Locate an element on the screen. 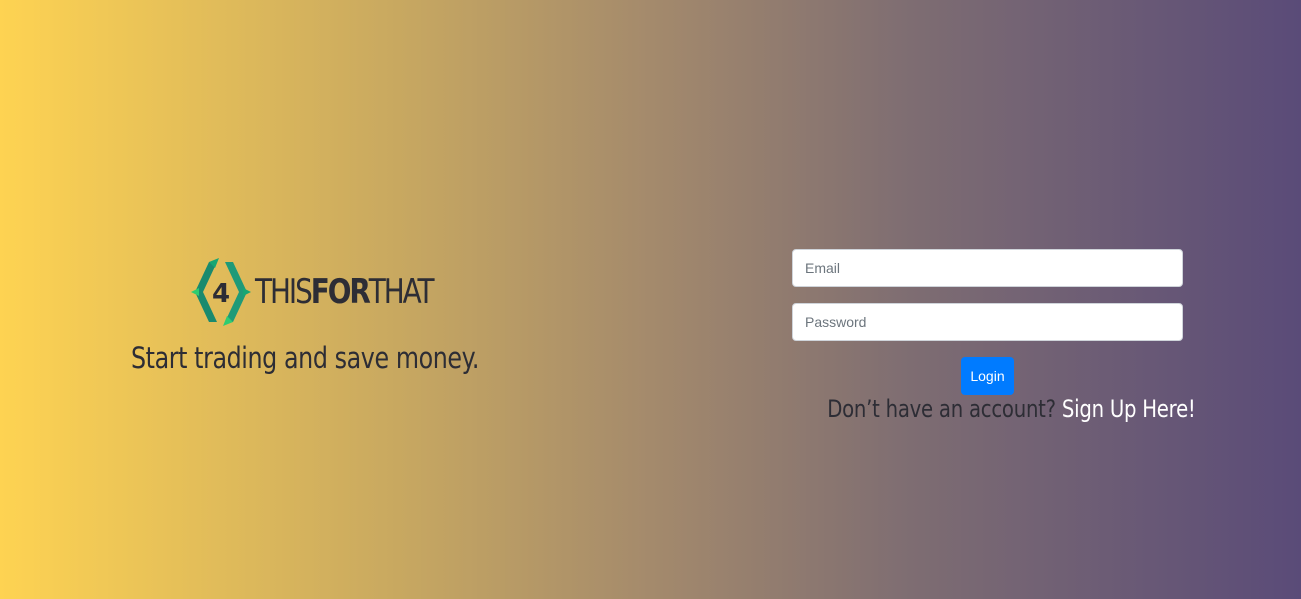 Image resolution: width=1301 pixels, height=599 pixels. password-field is located at coordinates (987, 322).